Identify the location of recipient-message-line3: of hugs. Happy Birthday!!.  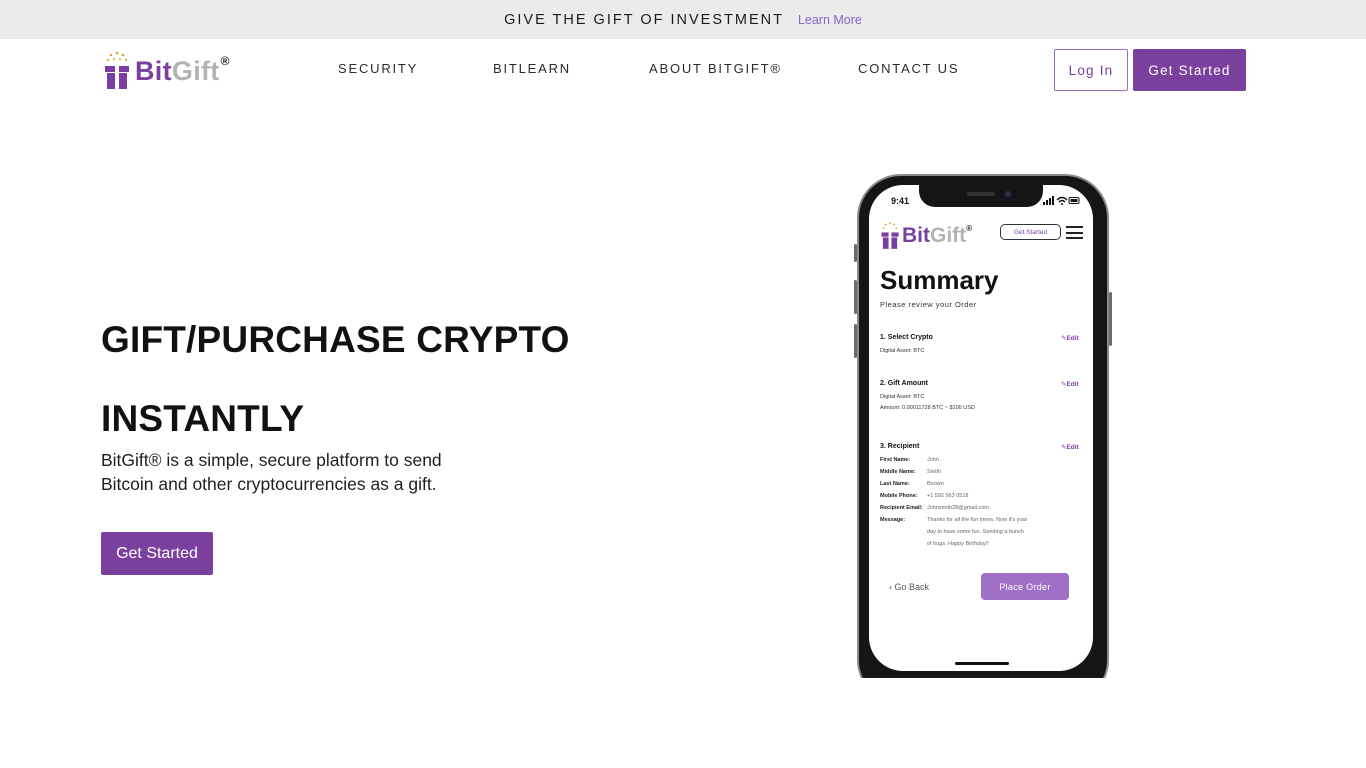
(958, 544).